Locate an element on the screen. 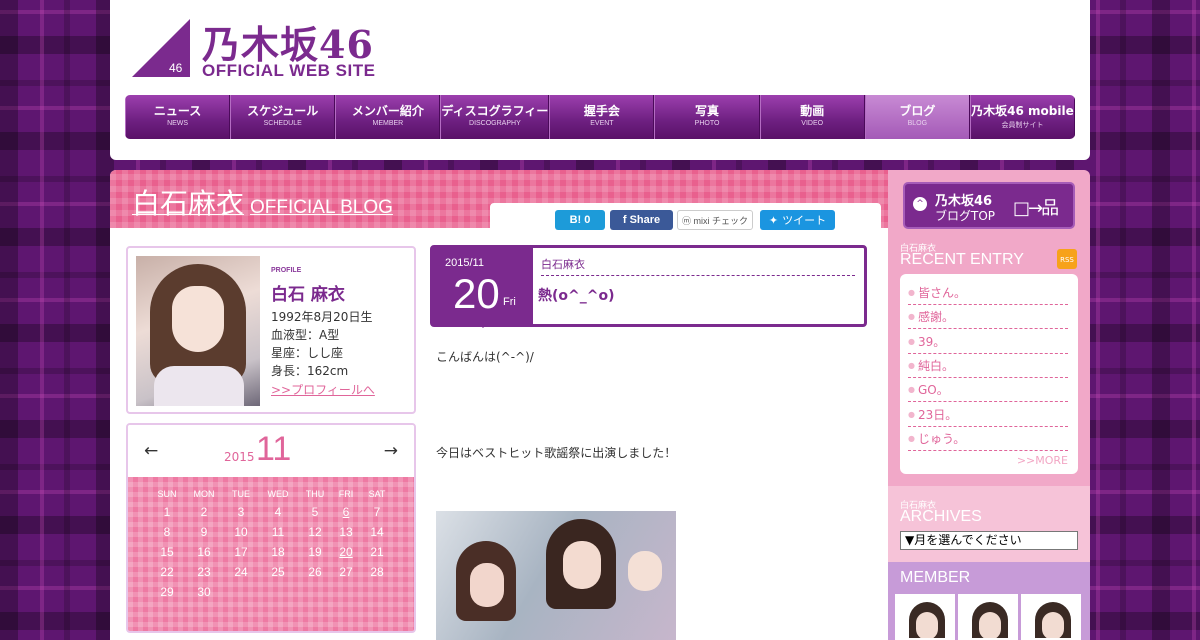 The image size is (1200, 640). nav-item-label: 写真 is located at coordinates (707, 111).